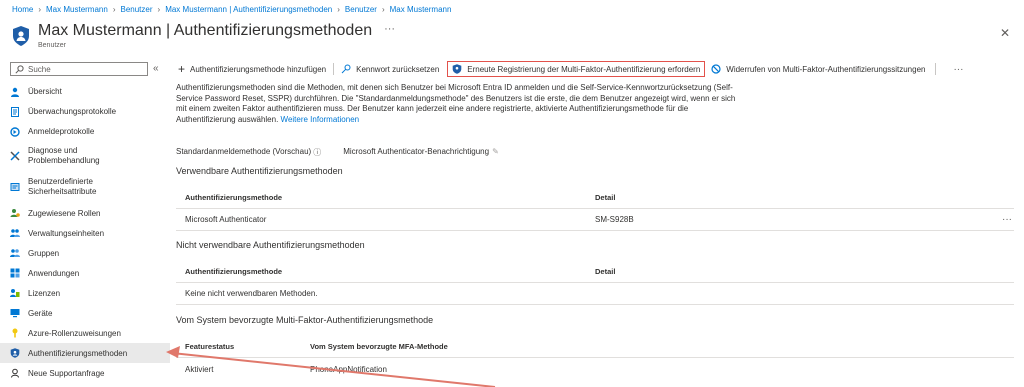 This screenshot has height=387, width=1024. I want to click on reset-password-label: Kennwort zurücksetzen, so click(398, 69).